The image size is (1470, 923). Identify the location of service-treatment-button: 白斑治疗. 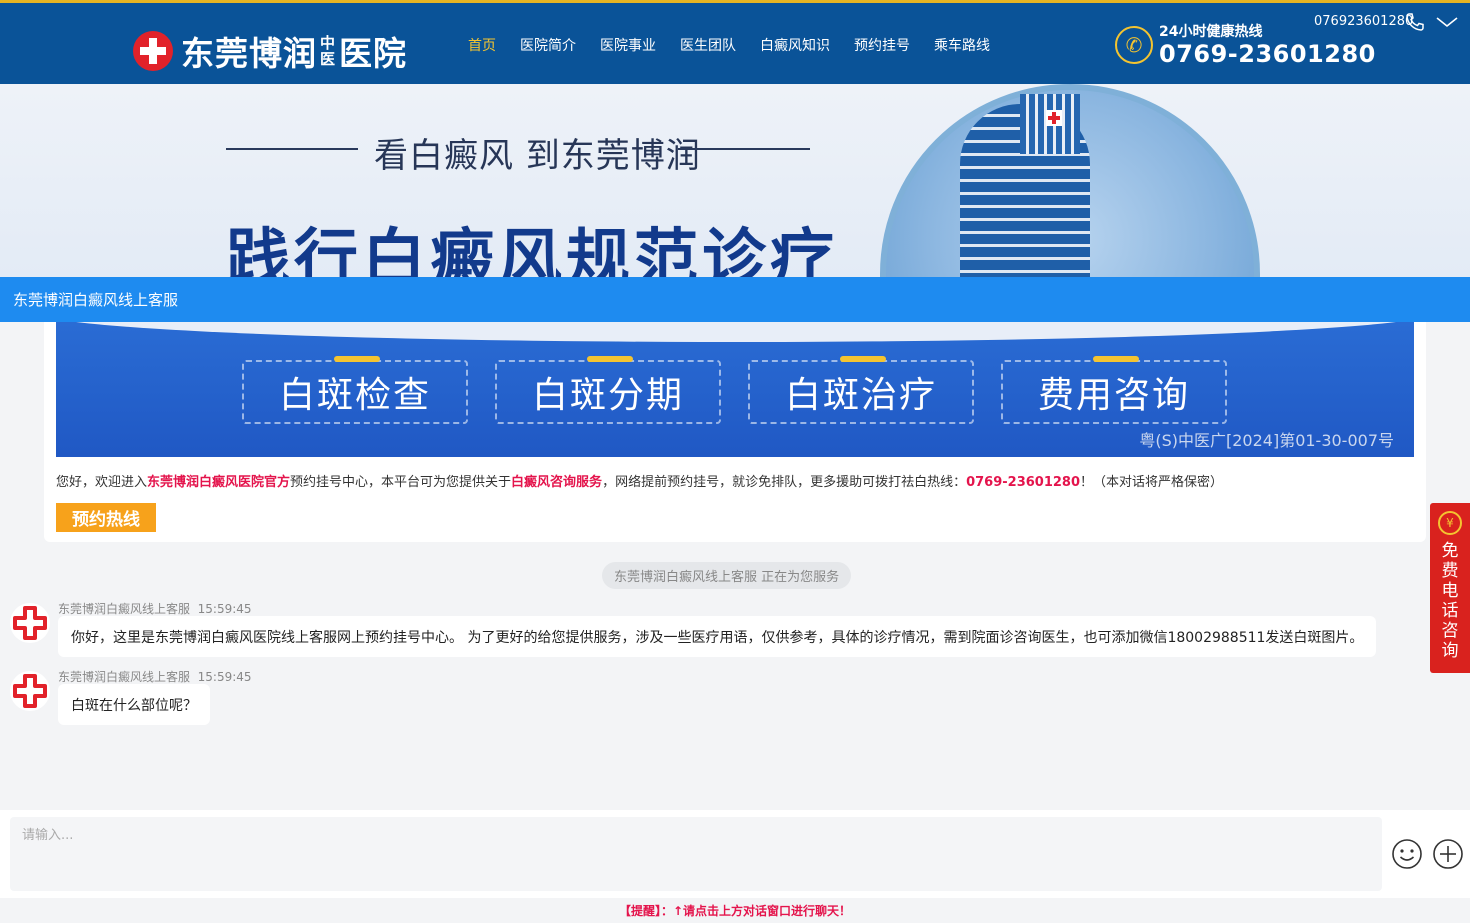
(861, 390).